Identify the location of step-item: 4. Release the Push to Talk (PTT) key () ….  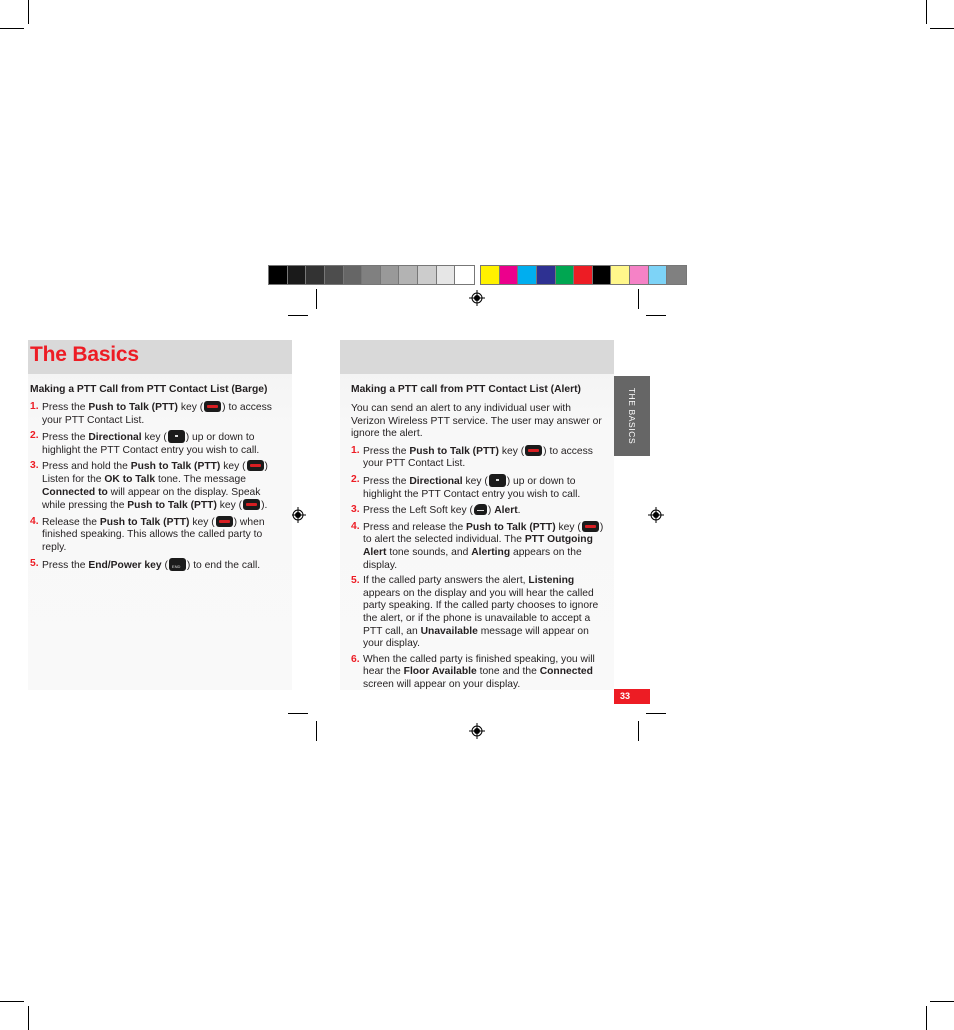
(147, 534).